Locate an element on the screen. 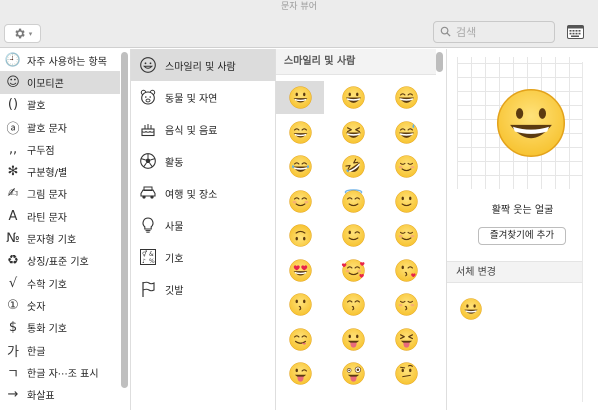 This screenshot has height=410, width=598. search-field is located at coordinates (494, 32).